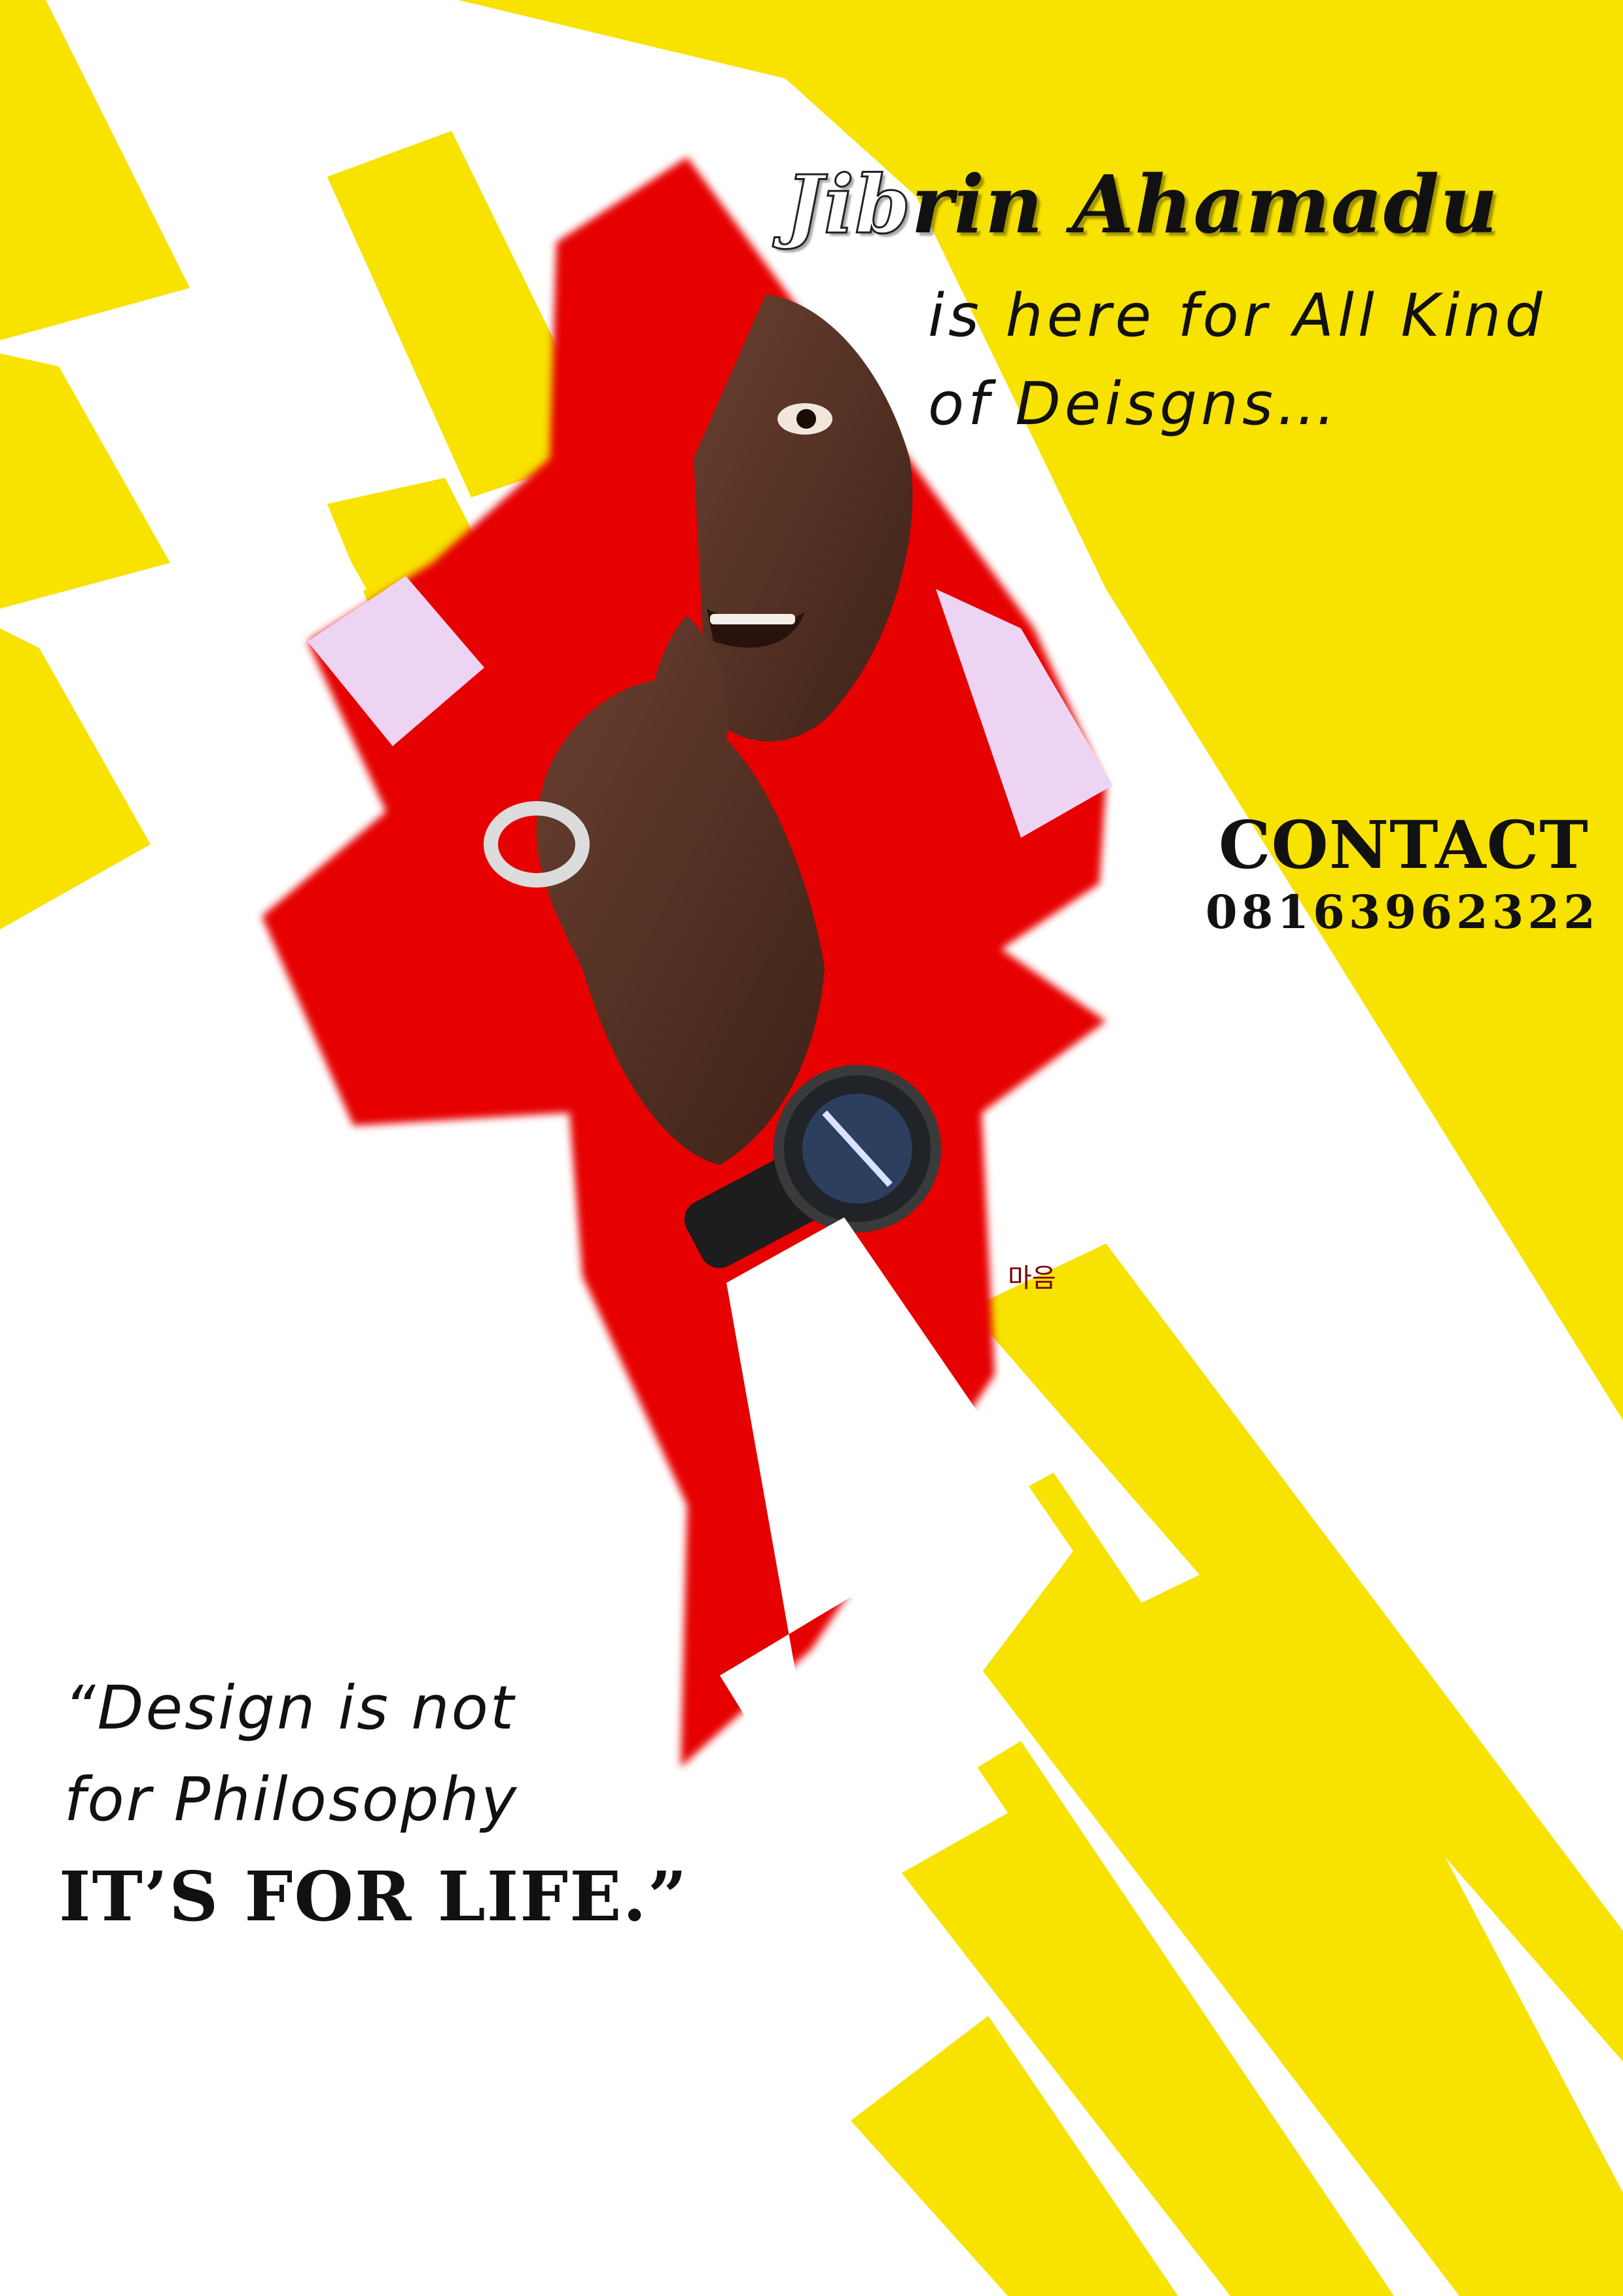 This screenshot has height=2296, width=1623. I want to click on name-title: Jibrin Ahamadu, so click(1141, 204).